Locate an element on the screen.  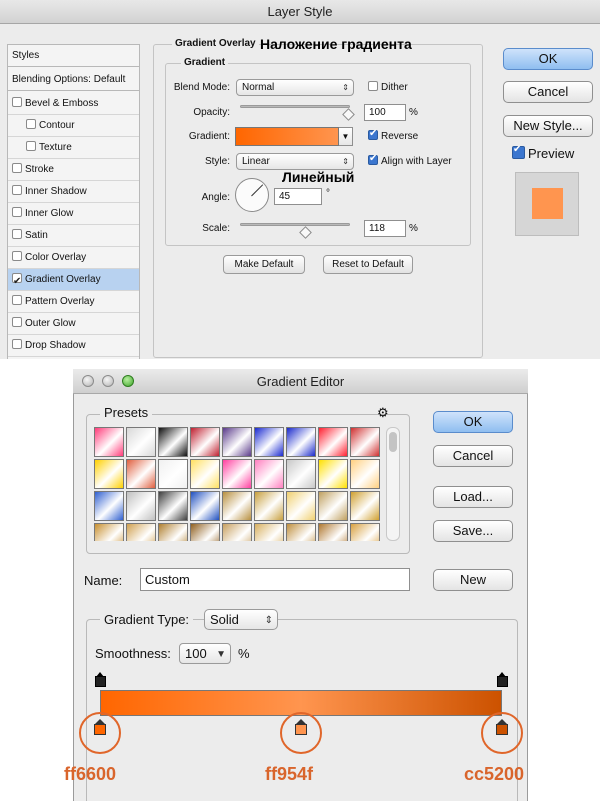
gradient-swatch is located at coordinates (287, 136).